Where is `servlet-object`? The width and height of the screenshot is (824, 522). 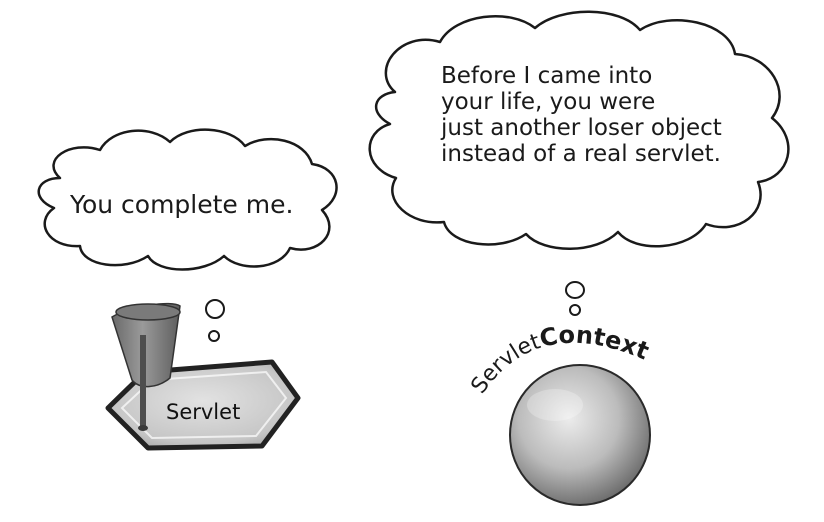
servlet-object is located at coordinates (203, 376).